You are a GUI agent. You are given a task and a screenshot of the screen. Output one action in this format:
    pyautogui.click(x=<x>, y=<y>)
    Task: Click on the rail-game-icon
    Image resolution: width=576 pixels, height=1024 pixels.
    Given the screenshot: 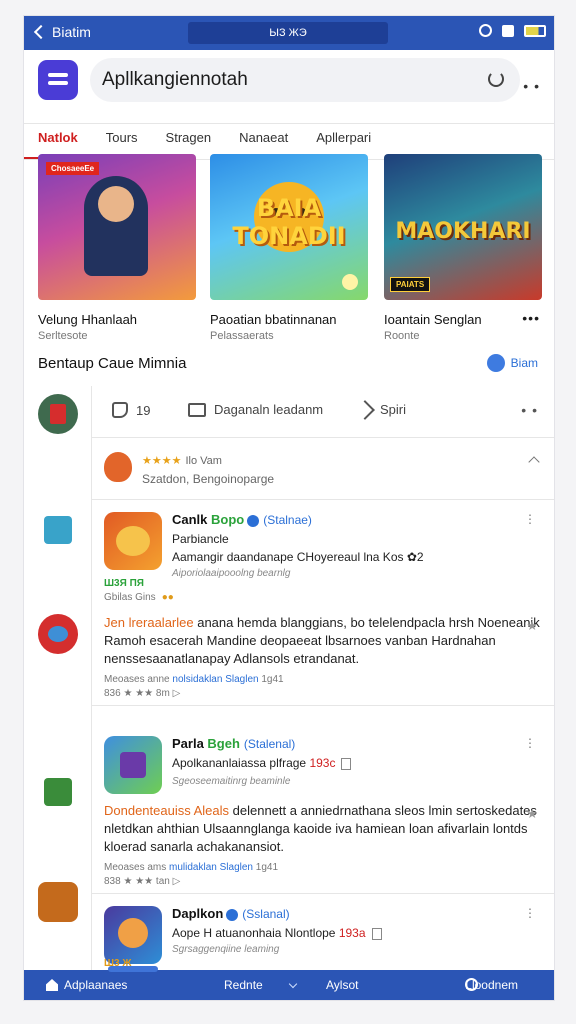 What is the action you would take?
    pyautogui.click(x=58, y=902)
    